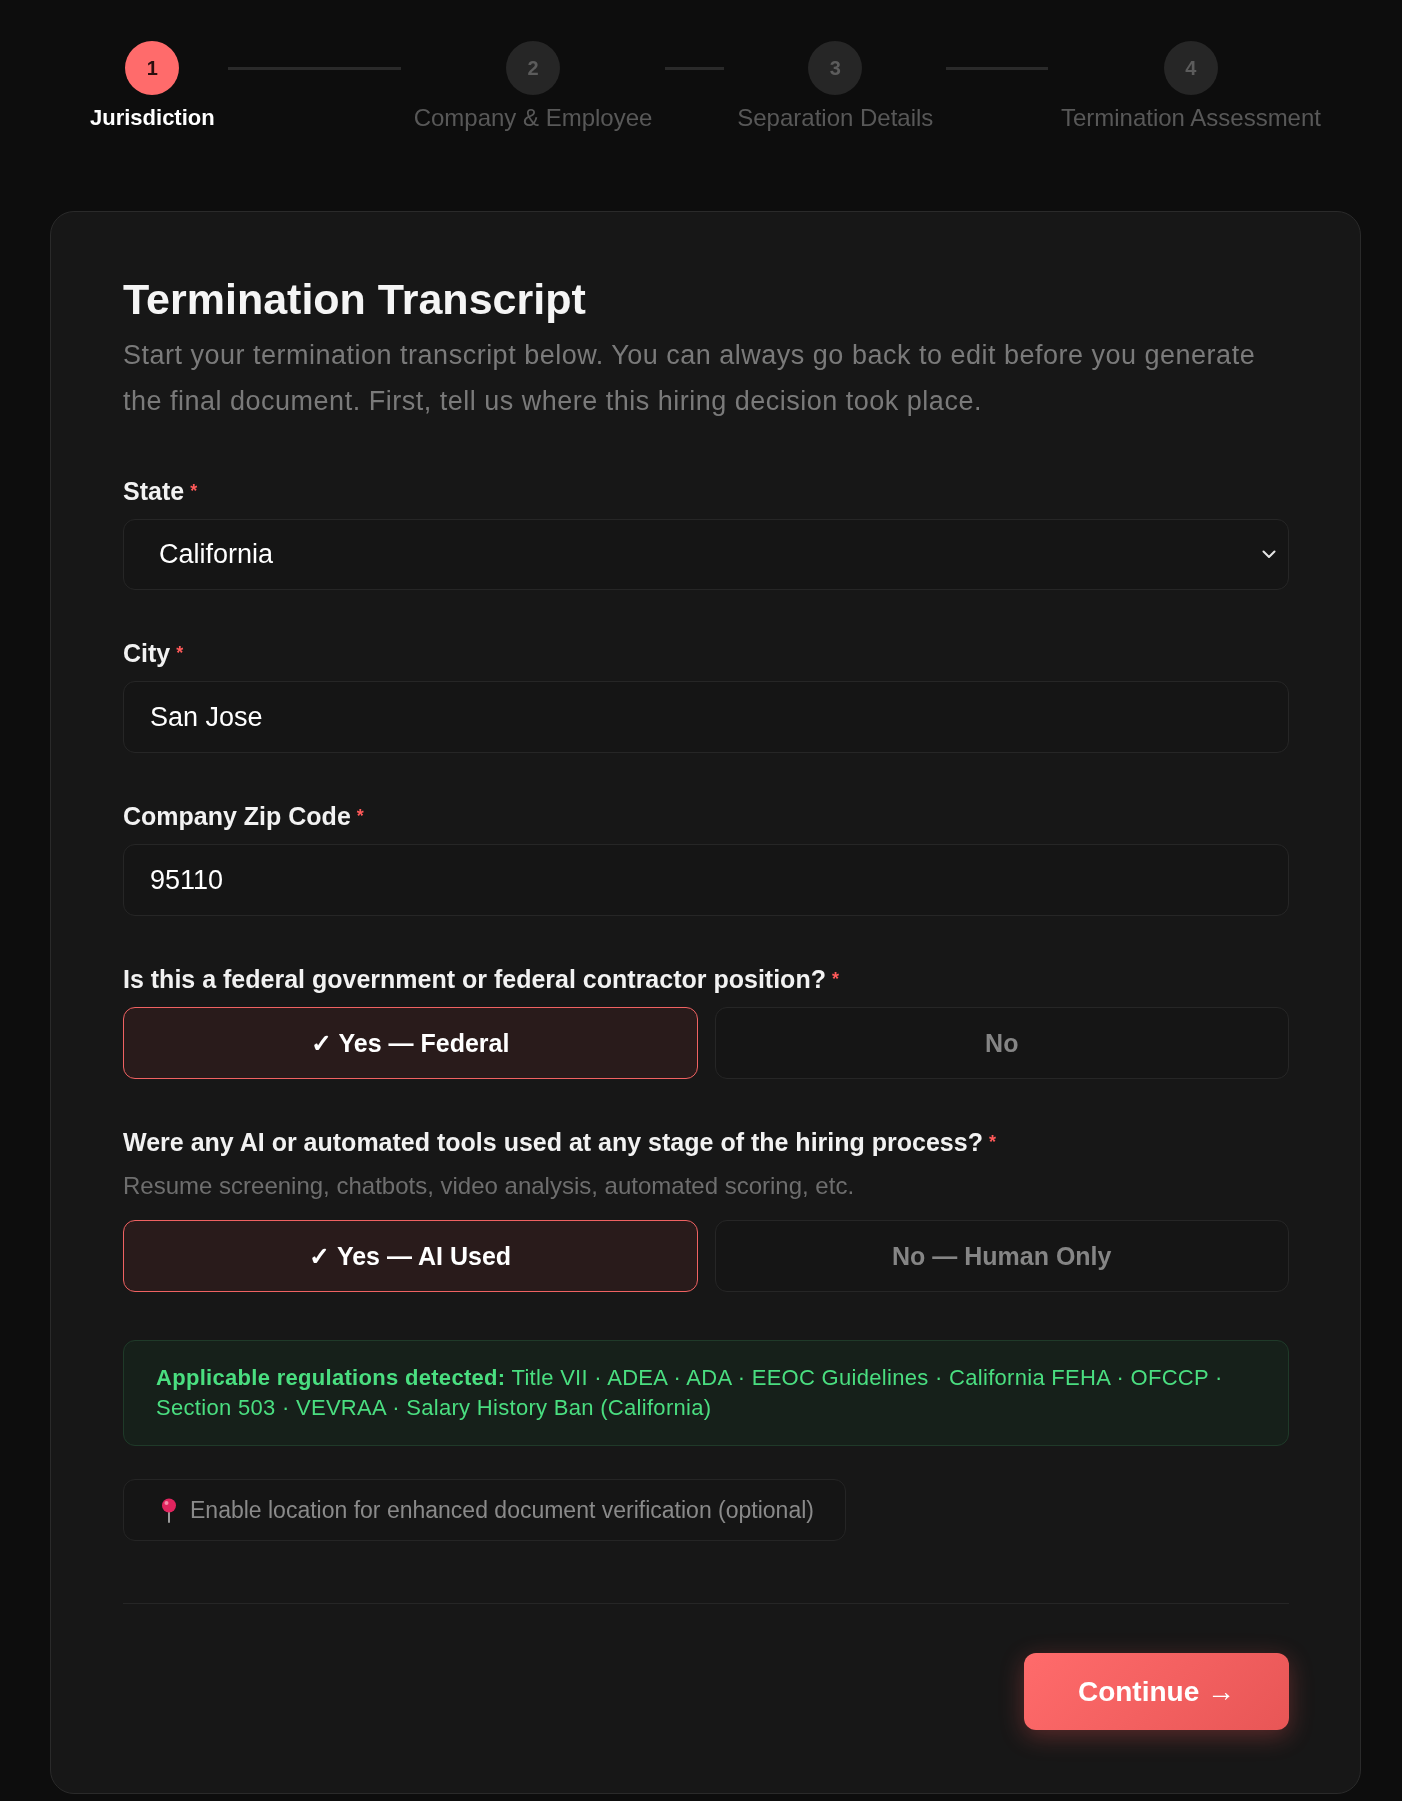 The image size is (1402, 1801). What do you see at coordinates (484, 1510) in the screenshot?
I see `location-button: Enable location for enhanced document verification (optional)` at bounding box center [484, 1510].